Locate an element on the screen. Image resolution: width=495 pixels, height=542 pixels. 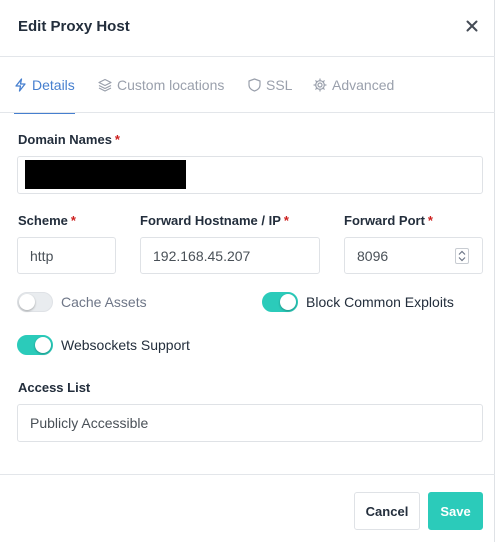
forward-hostname-label: Forward Hostname / IP * is located at coordinates (214, 220).